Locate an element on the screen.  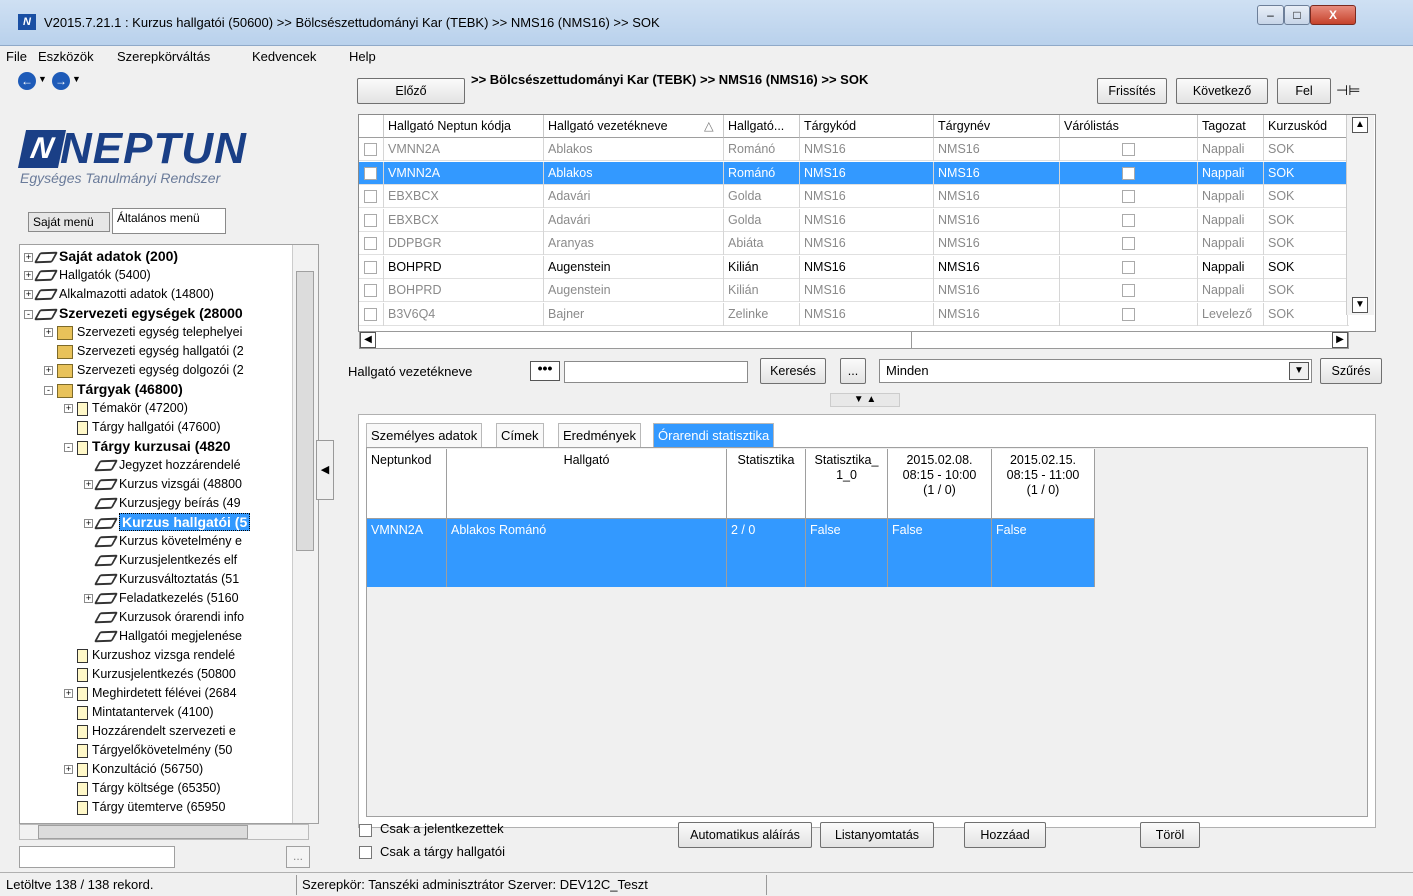
tree-item: Mintatantervek (4100) is located at coordinates (139, 712).